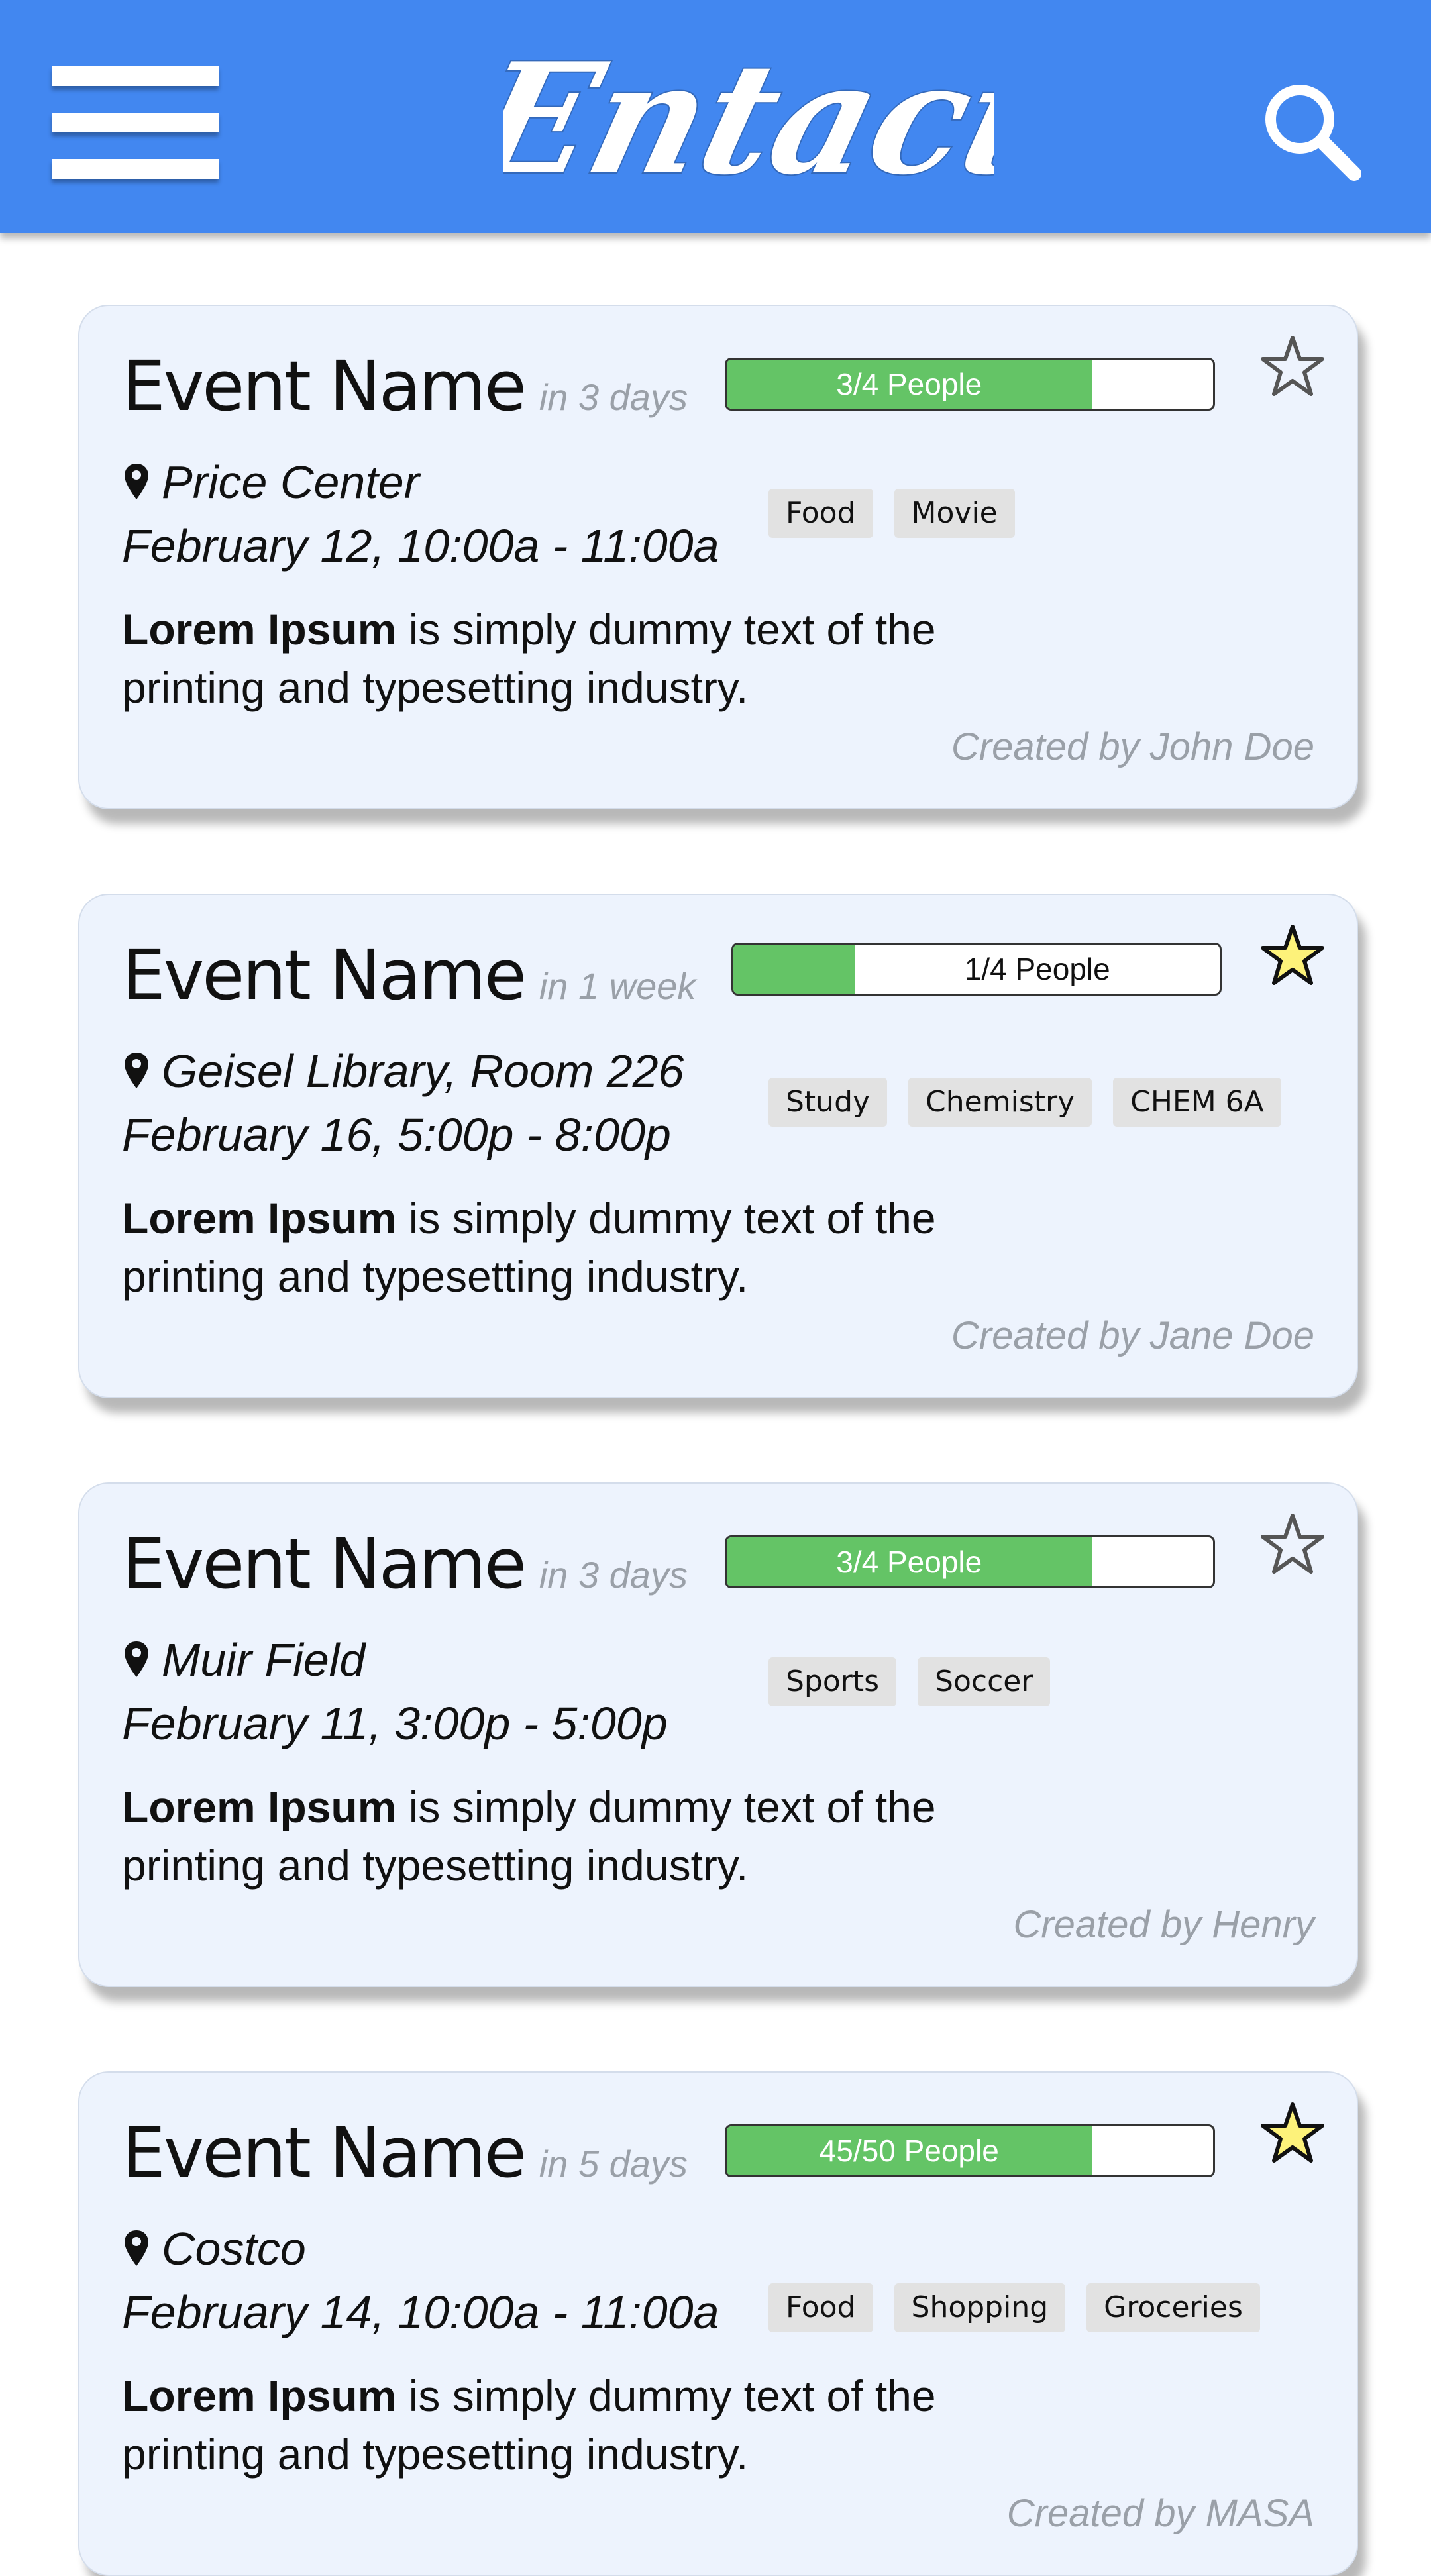  What do you see at coordinates (1197, 1102) in the screenshot?
I see `event-tag: CHEM 6A` at bounding box center [1197, 1102].